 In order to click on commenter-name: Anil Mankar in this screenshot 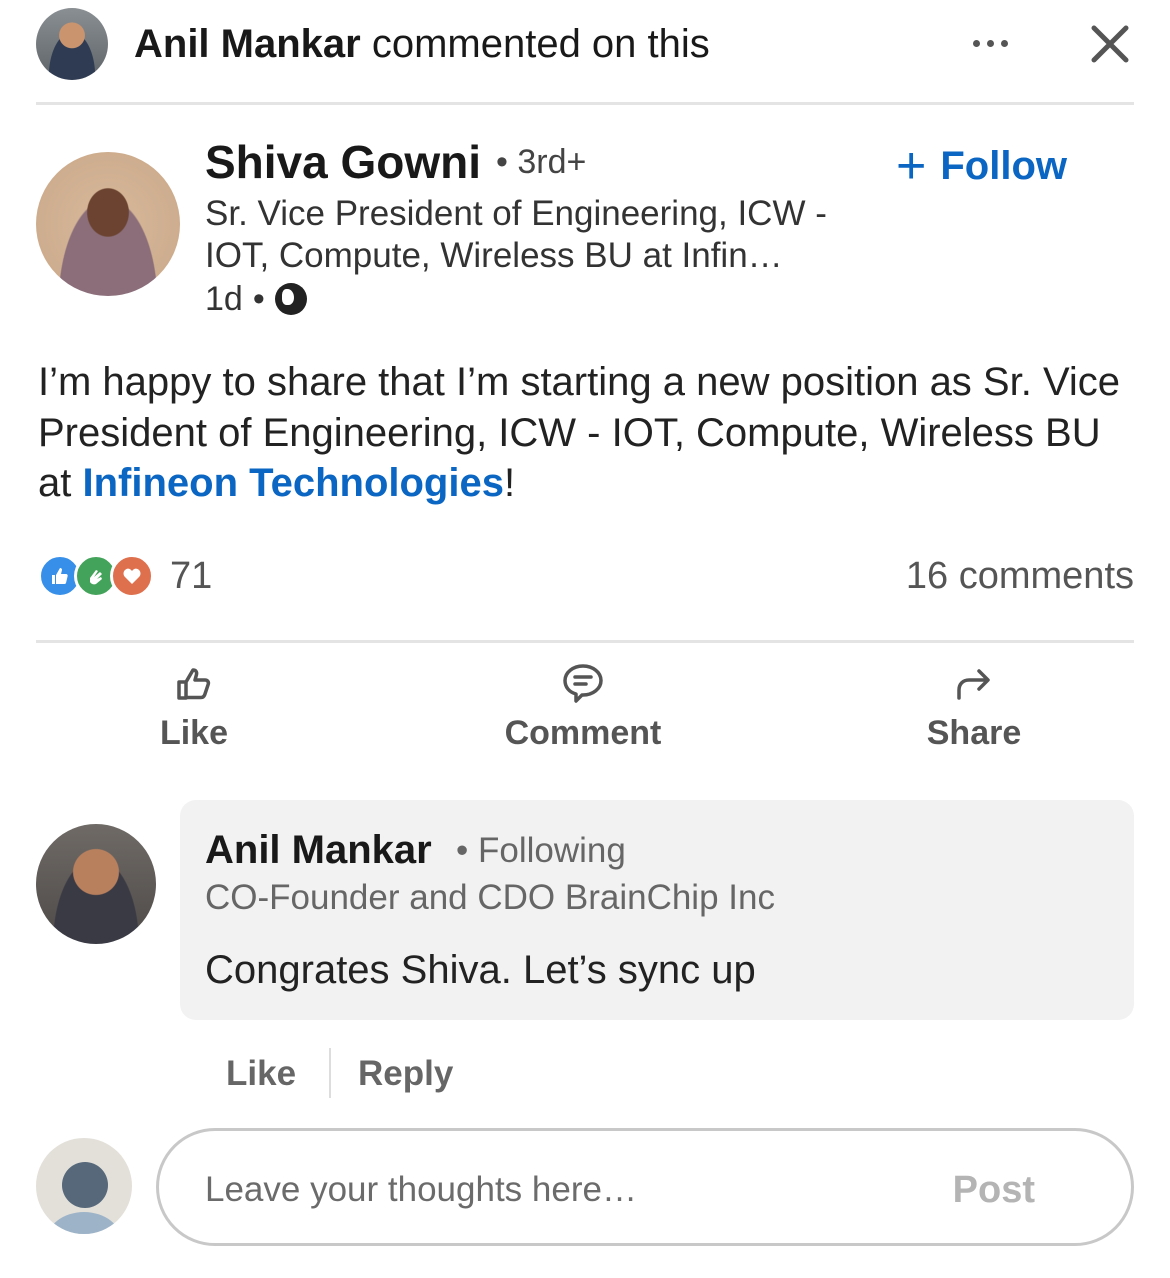, I will do `click(318, 850)`.